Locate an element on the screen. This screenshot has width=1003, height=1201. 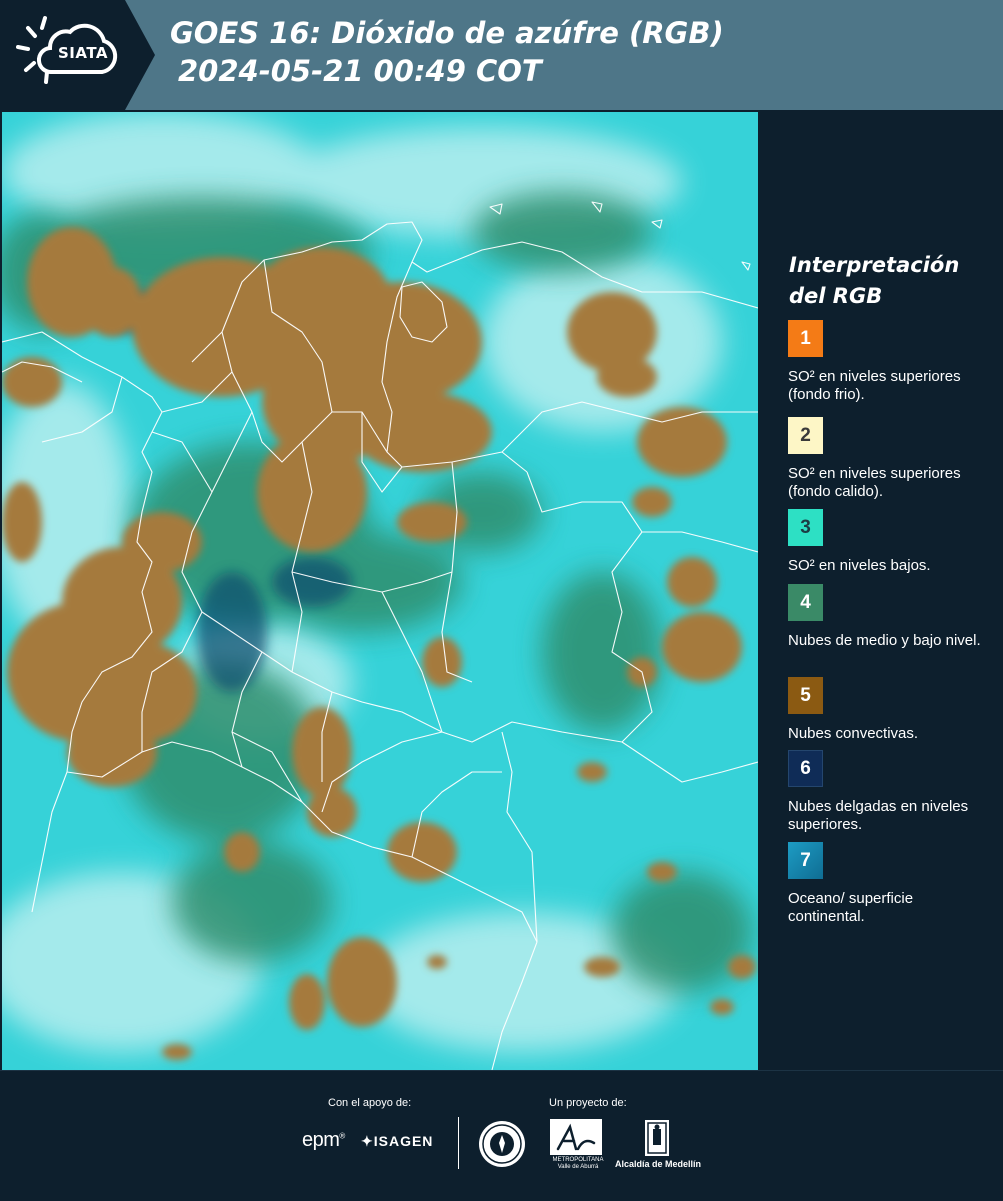
isagen-star-icon: ✦ is located at coordinates (367, 1141).